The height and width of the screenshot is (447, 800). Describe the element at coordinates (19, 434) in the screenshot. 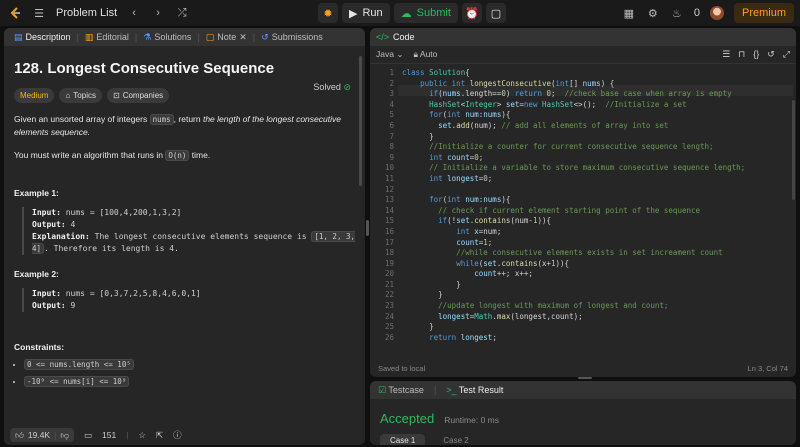

I see `thumb-up-icon: 👍︎` at that location.